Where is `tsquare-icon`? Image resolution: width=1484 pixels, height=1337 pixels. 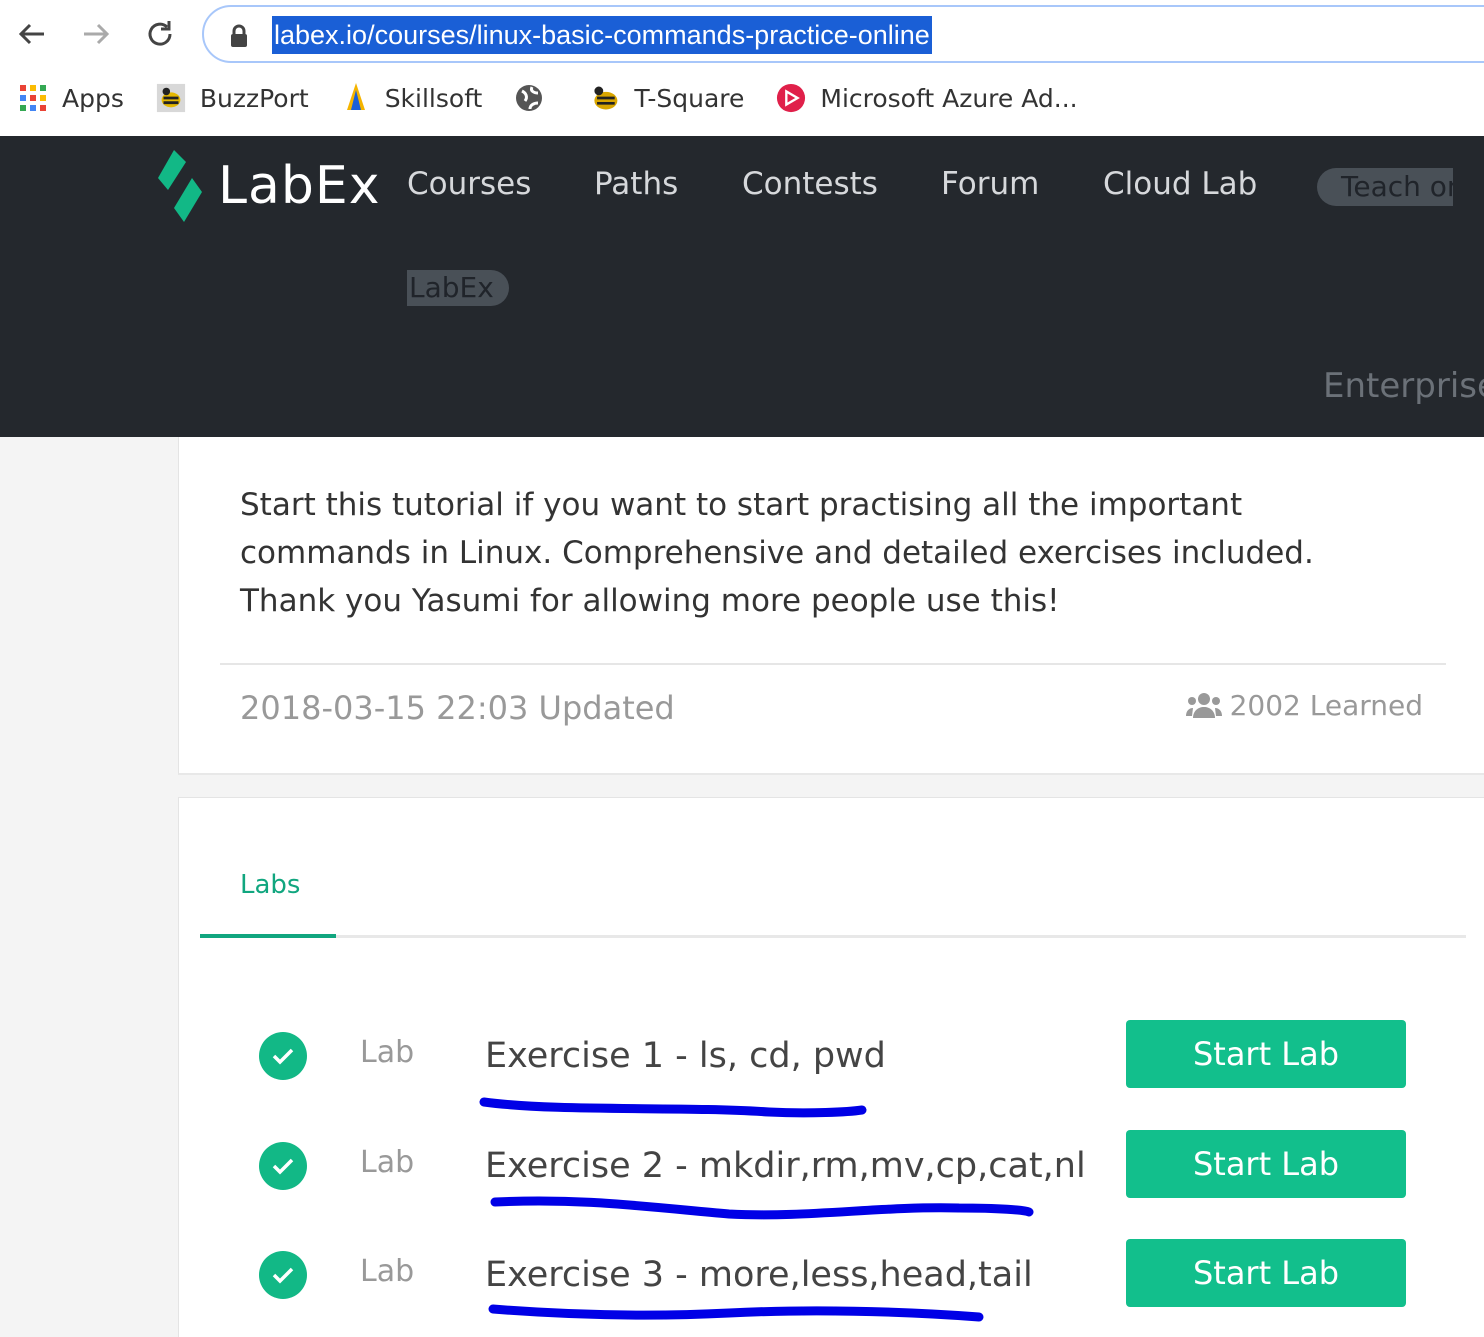
tsquare-icon is located at coordinates (605, 98).